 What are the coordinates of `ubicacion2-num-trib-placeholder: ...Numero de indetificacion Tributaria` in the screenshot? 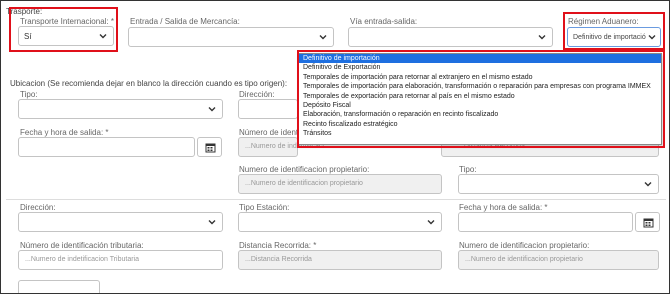 It's located at (82, 259).